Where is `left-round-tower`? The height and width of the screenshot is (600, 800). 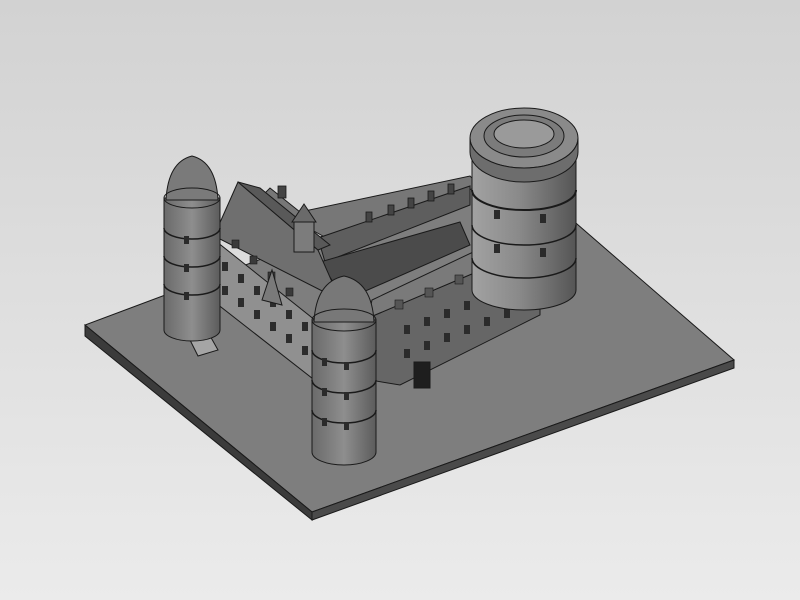
left-round-tower is located at coordinates (192, 248).